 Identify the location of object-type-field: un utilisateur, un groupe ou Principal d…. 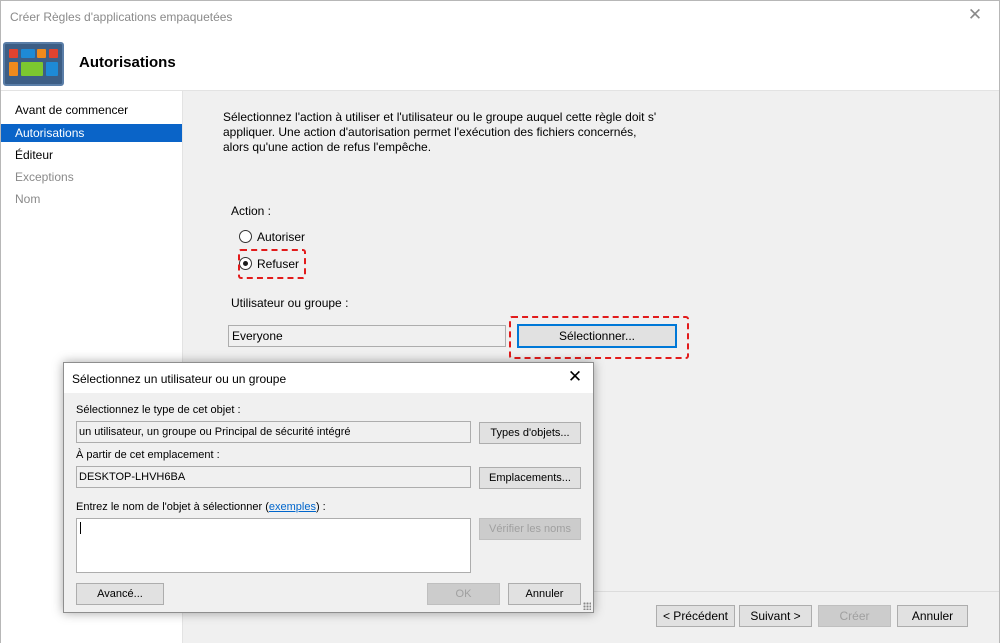
(273, 432).